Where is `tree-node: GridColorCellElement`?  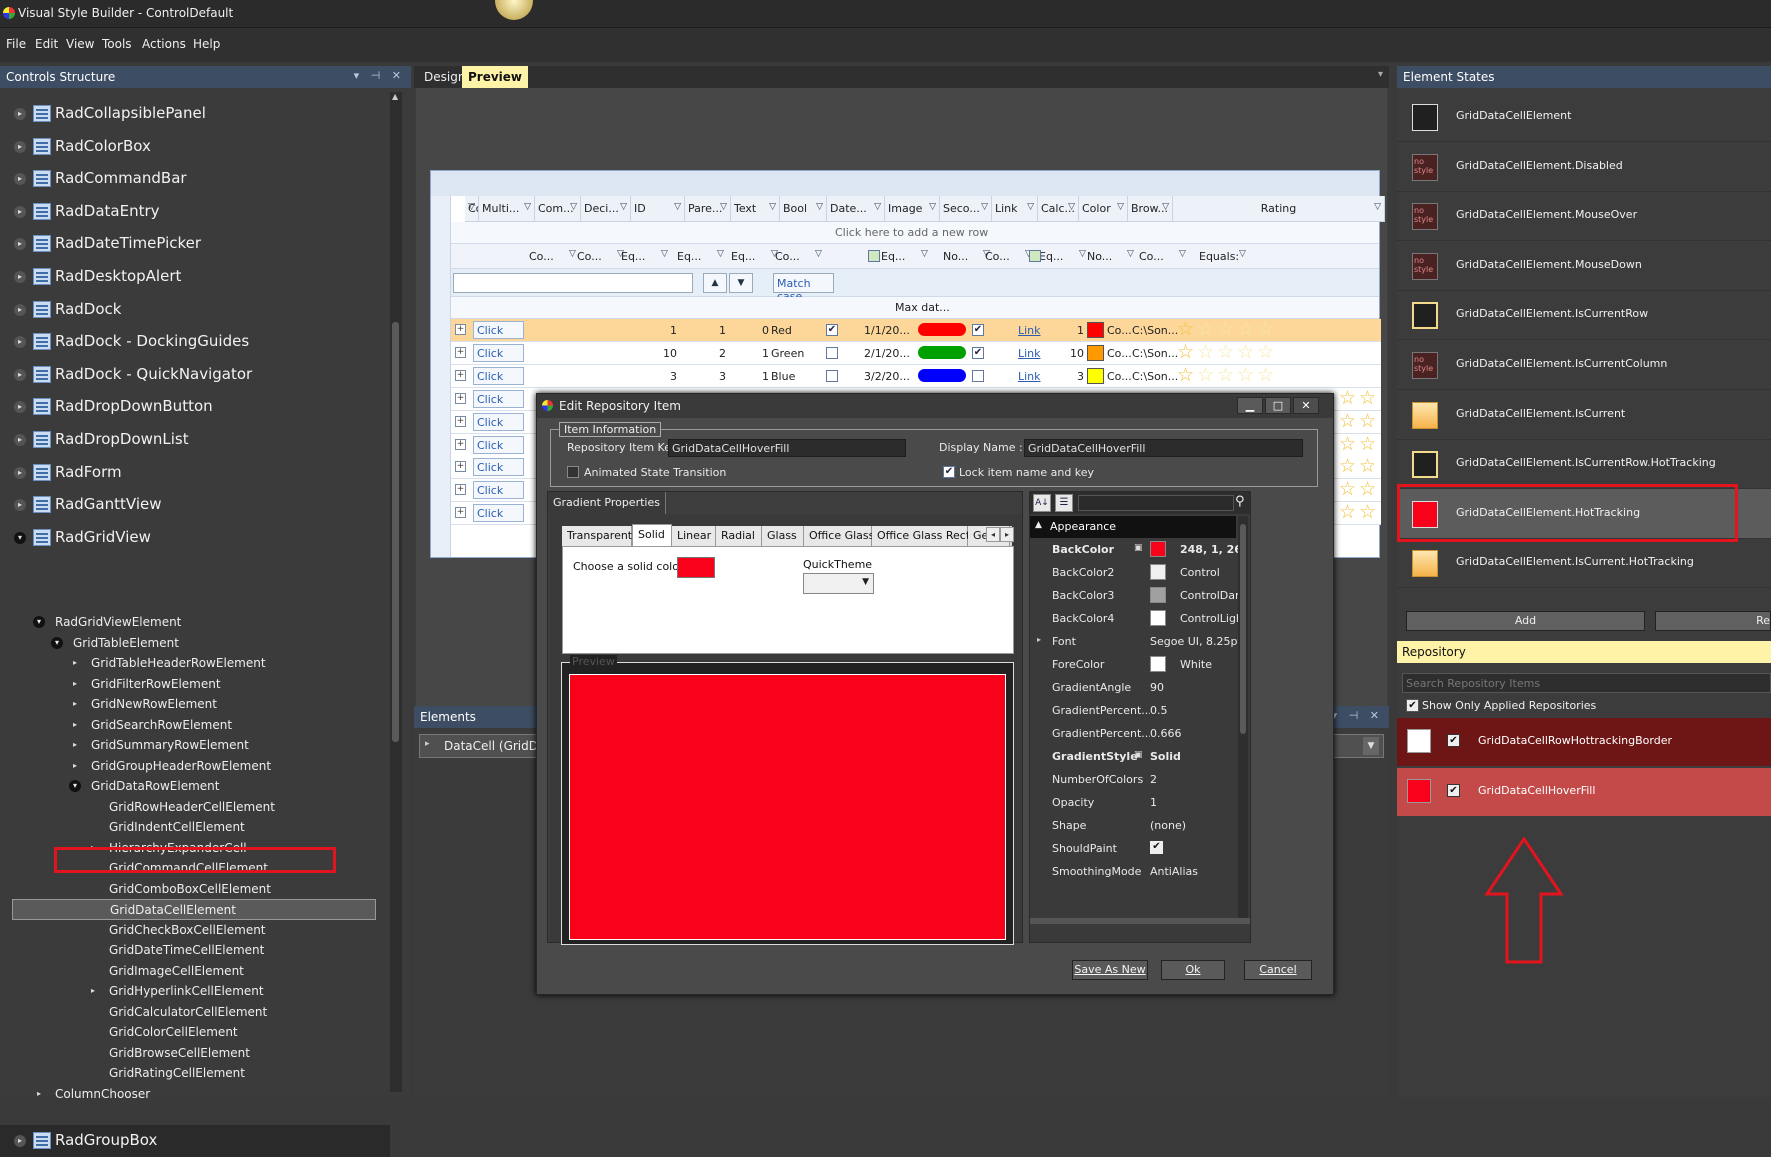
tree-node: GridColorCellElement is located at coordinates (195, 1032).